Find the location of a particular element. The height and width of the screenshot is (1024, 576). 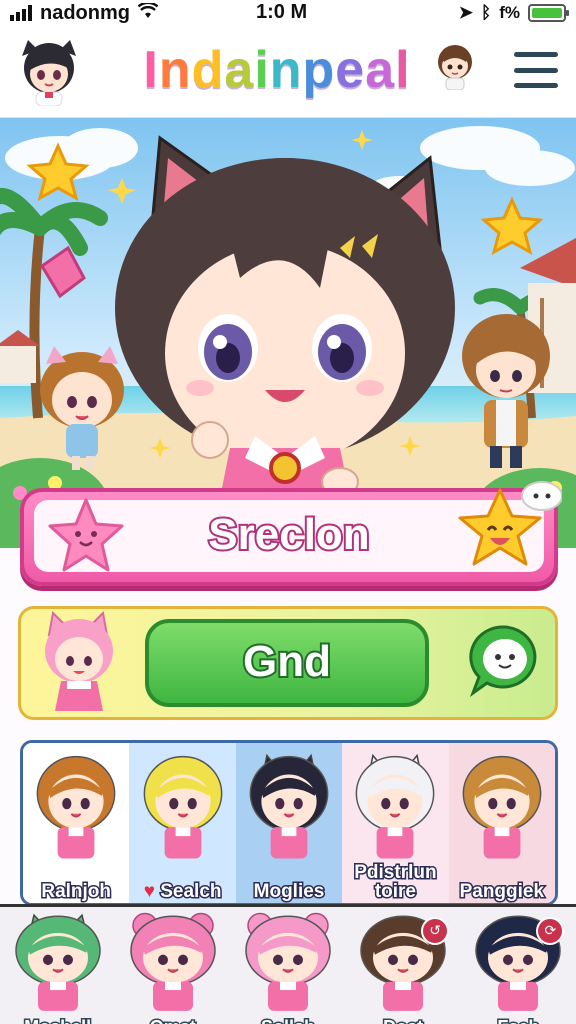

nav-label: Omst is located at coordinates (173, 1020).